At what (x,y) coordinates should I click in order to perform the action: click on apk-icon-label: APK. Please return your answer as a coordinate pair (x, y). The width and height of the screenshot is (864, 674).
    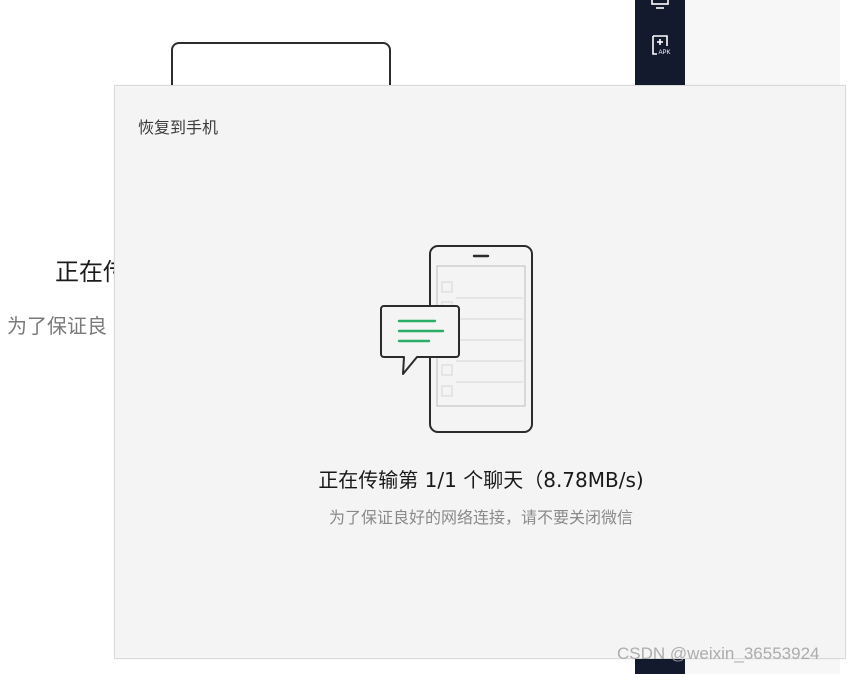
    Looking at the image, I should click on (665, 53).